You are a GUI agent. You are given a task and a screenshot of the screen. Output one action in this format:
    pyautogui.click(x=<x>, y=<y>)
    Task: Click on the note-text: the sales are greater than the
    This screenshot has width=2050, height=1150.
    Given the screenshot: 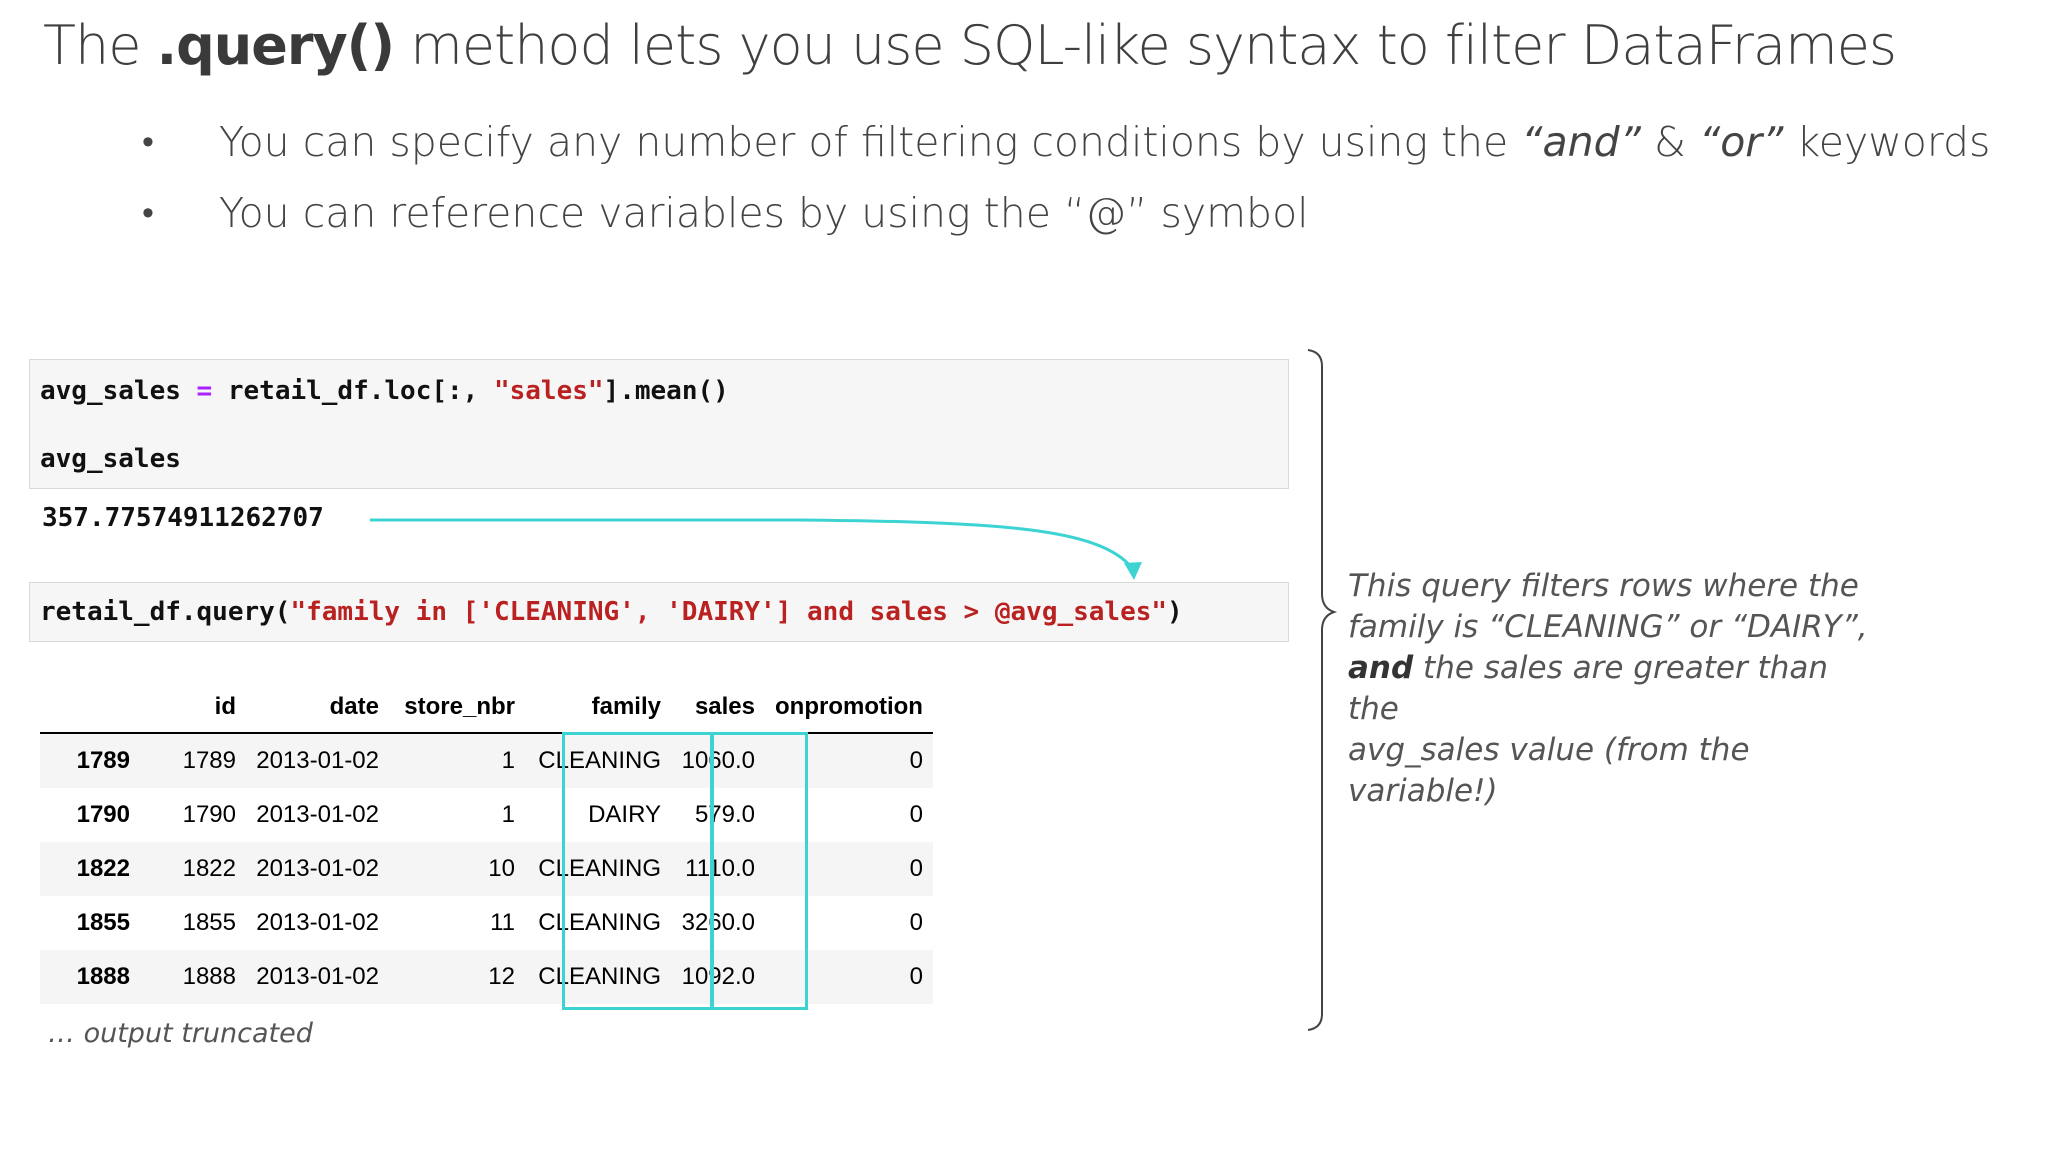 What is the action you would take?
    pyautogui.click(x=1588, y=688)
    